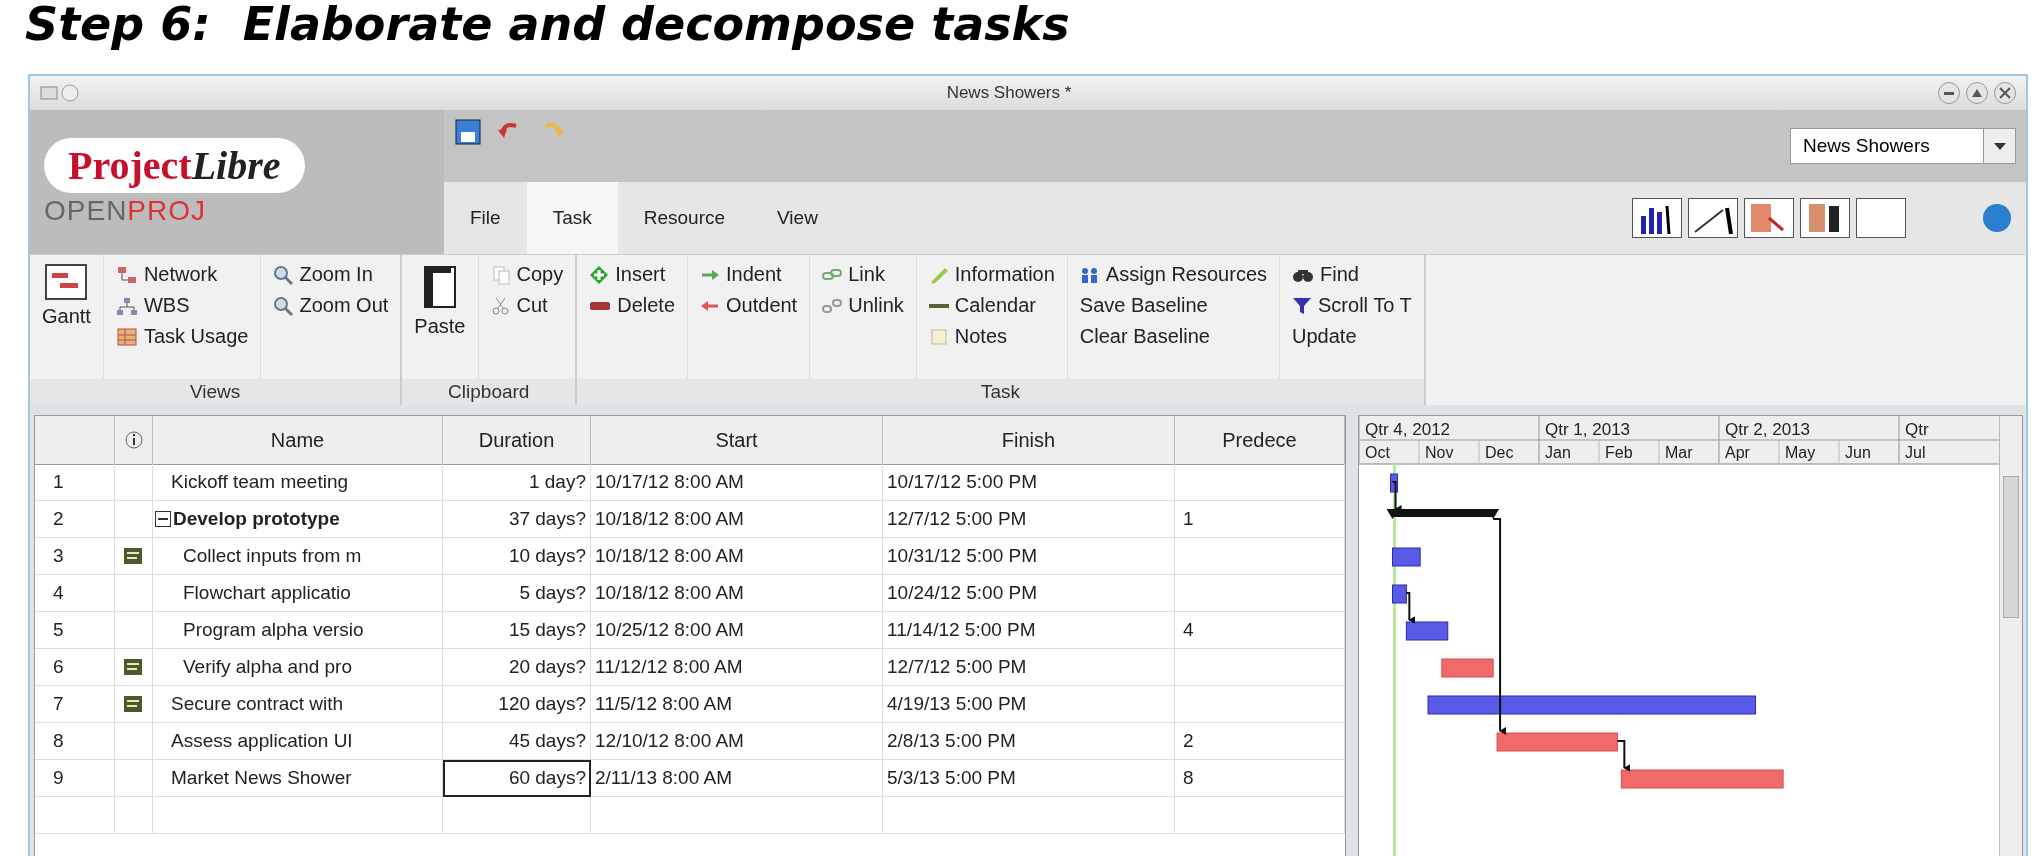 The height and width of the screenshot is (856, 2044). I want to click on month-label: Apr, so click(1737, 452).